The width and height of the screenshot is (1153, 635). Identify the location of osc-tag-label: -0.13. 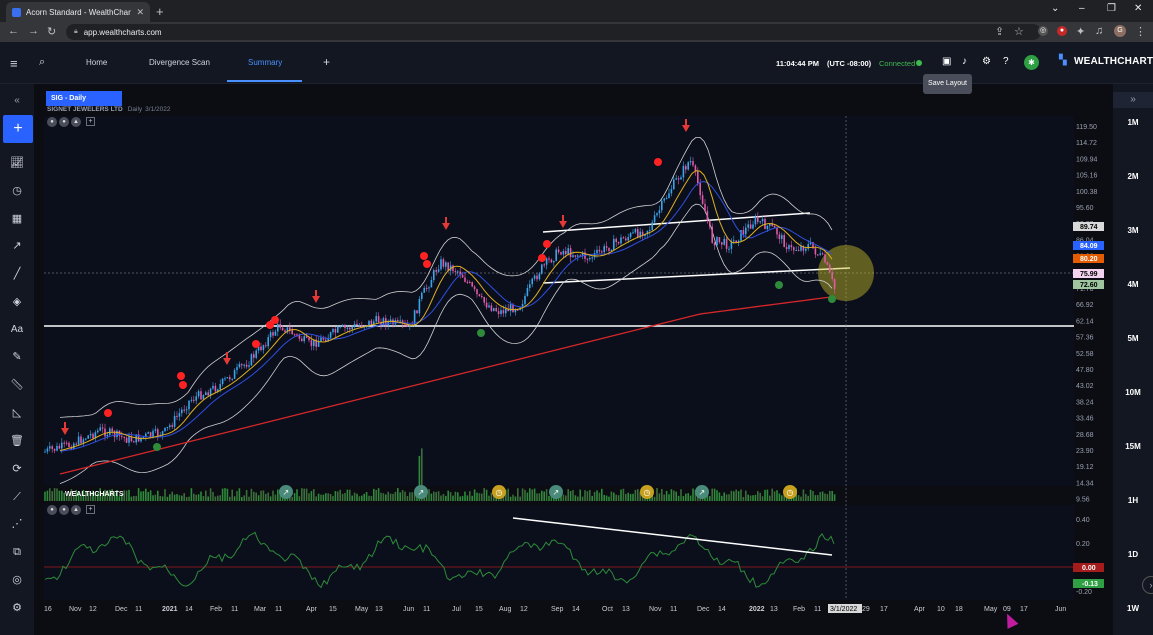
(1090, 584).